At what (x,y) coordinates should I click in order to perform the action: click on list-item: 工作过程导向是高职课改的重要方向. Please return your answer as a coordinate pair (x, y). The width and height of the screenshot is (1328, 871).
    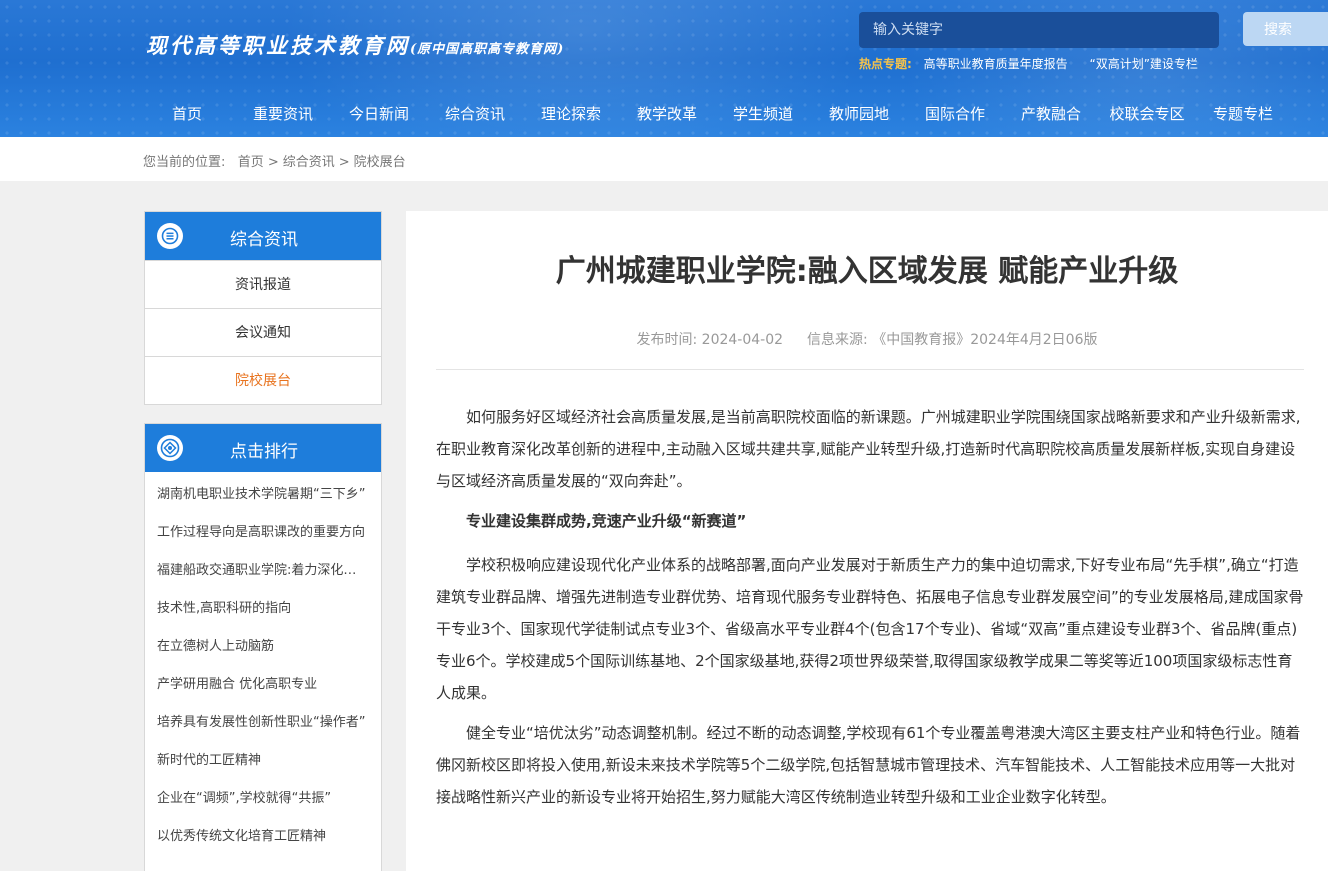
    Looking at the image, I should click on (263, 533).